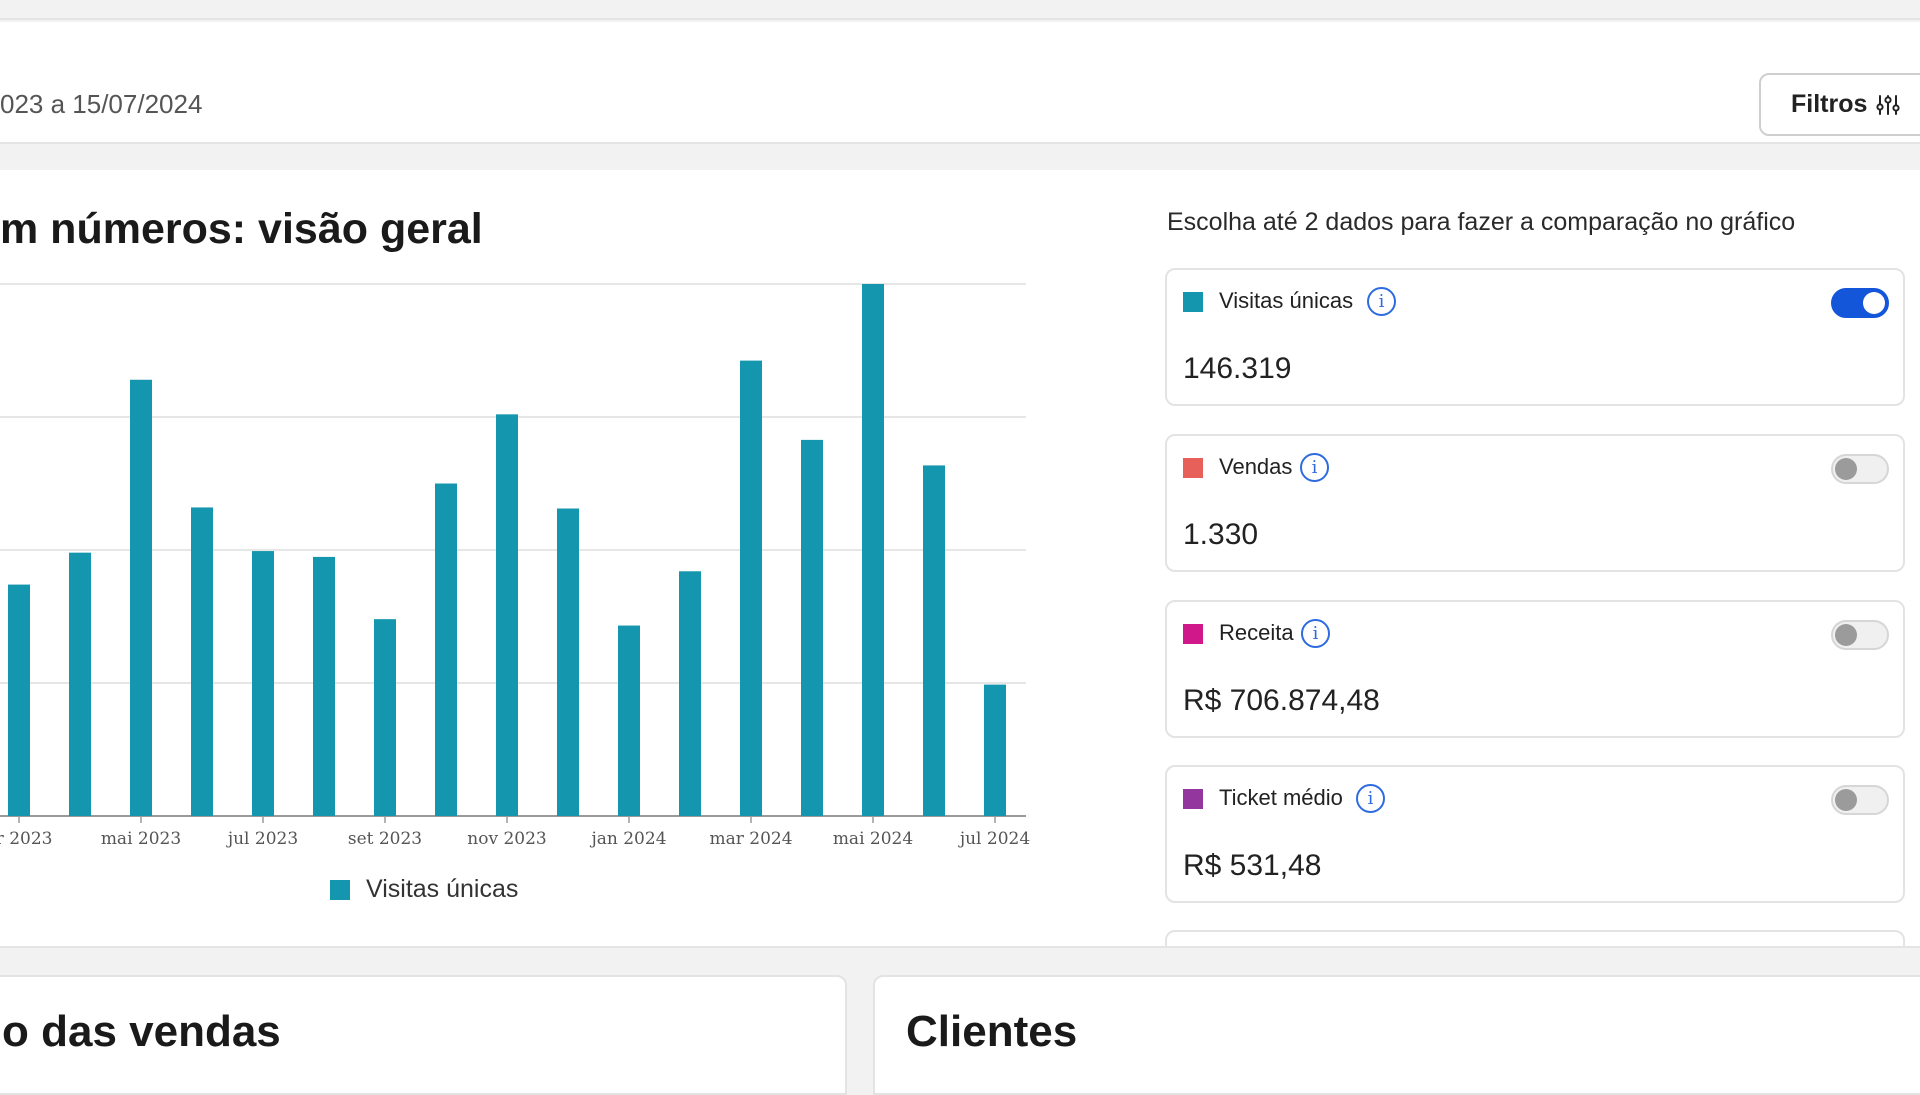 This screenshot has height=1095, width=1920. Describe the element at coordinates (1535, 834) in the screenshot. I see `metric-card-ticket-medio: Ticket médio i R$ 531,48` at that location.